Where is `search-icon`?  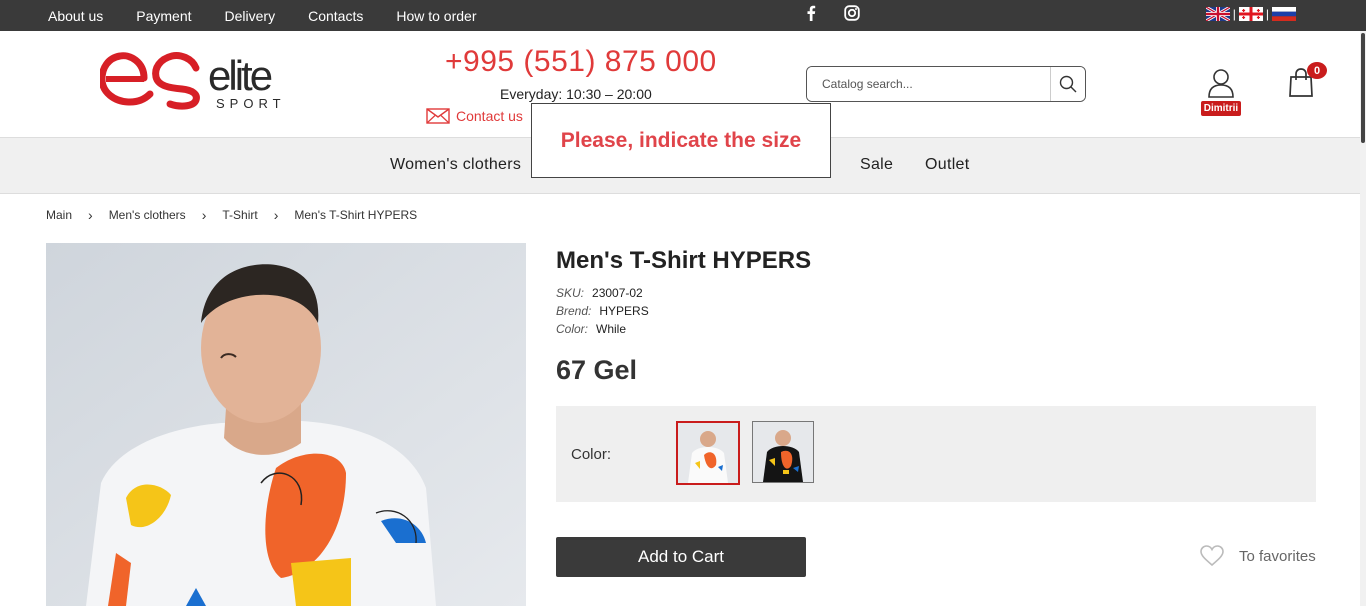
search-icon is located at coordinates (1068, 84).